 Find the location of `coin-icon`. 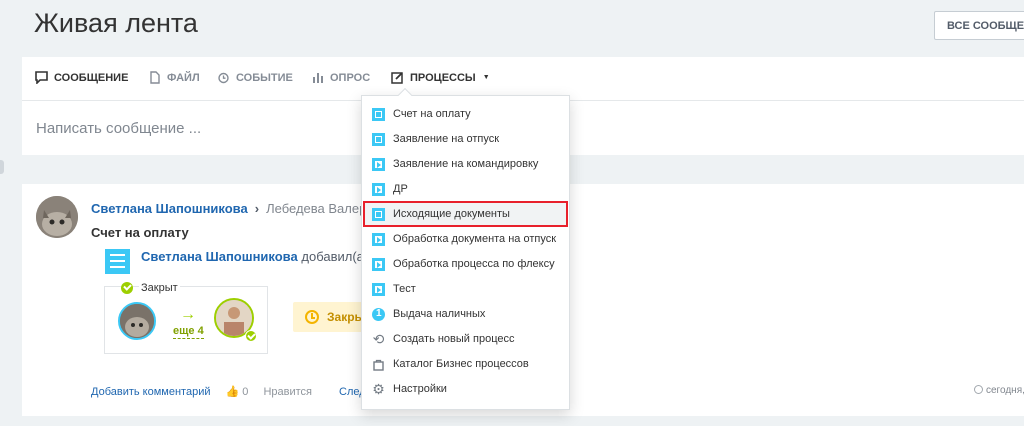

coin-icon is located at coordinates (378, 314).